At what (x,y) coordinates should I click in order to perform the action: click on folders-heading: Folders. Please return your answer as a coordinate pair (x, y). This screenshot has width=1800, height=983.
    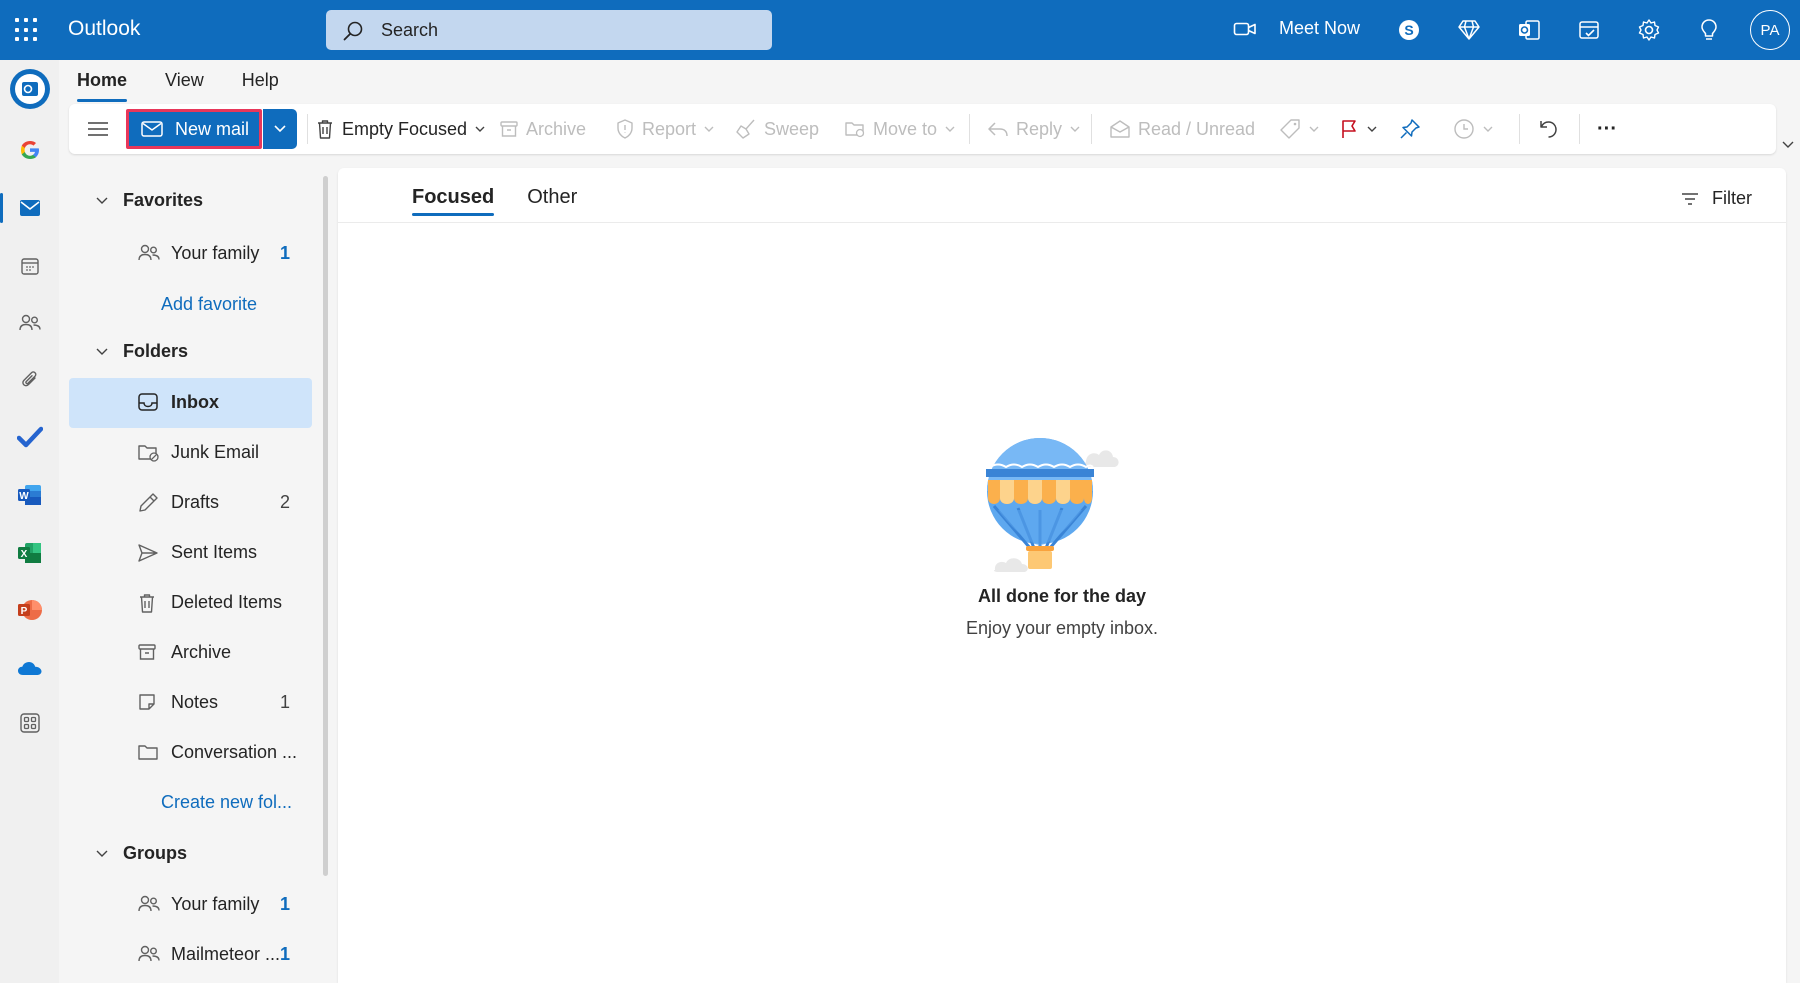
    Looking at the image, I should click on (141, 351).